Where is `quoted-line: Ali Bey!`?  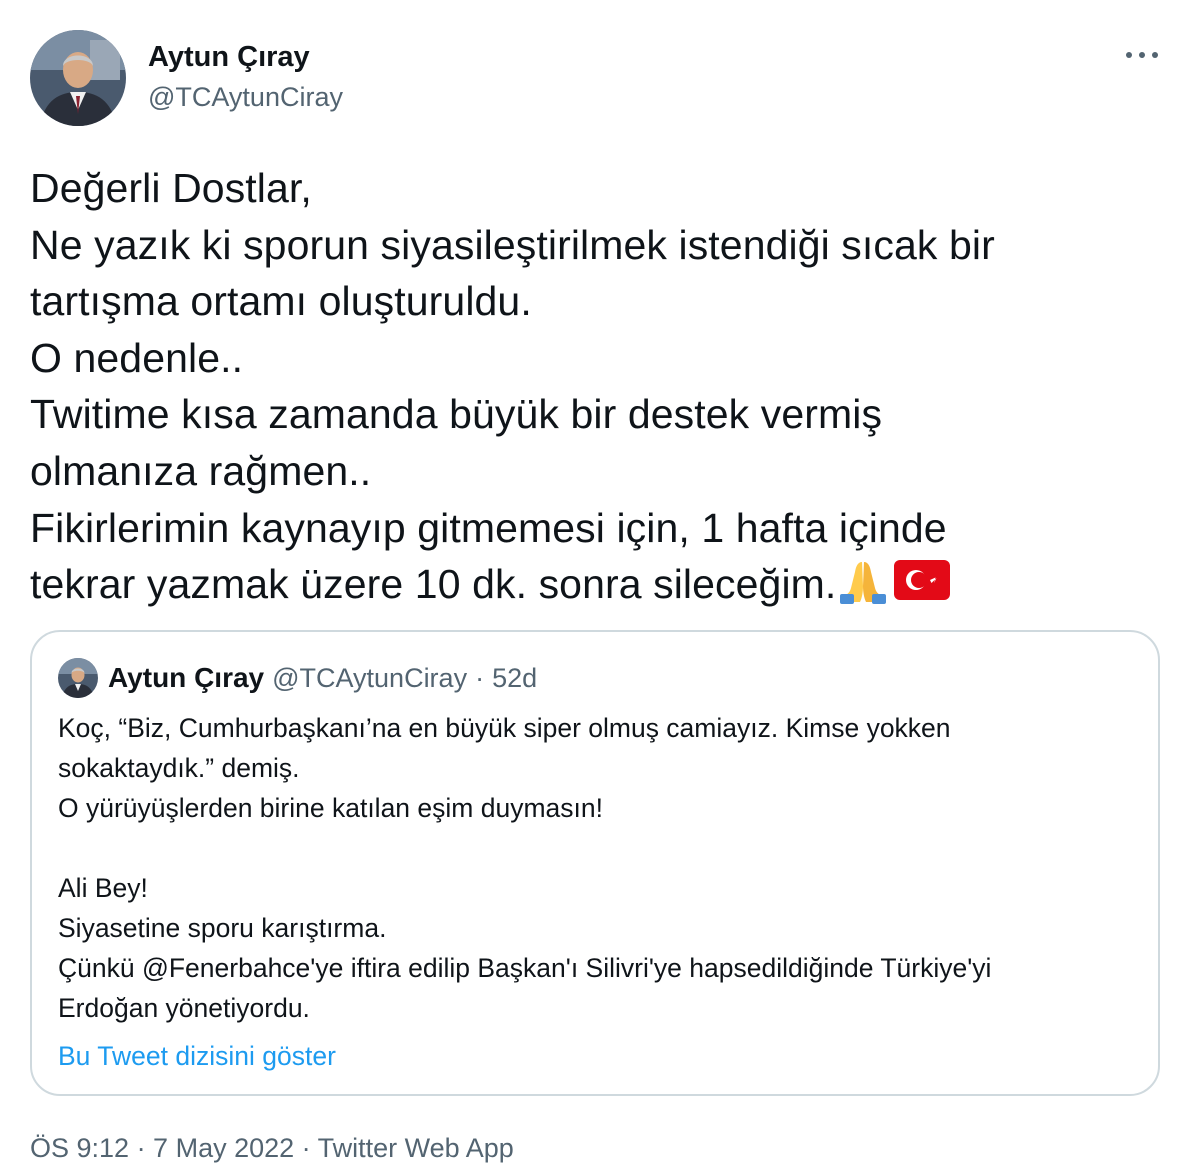
quoted-line: Ali Bey! is located at coordinates (103, 888).